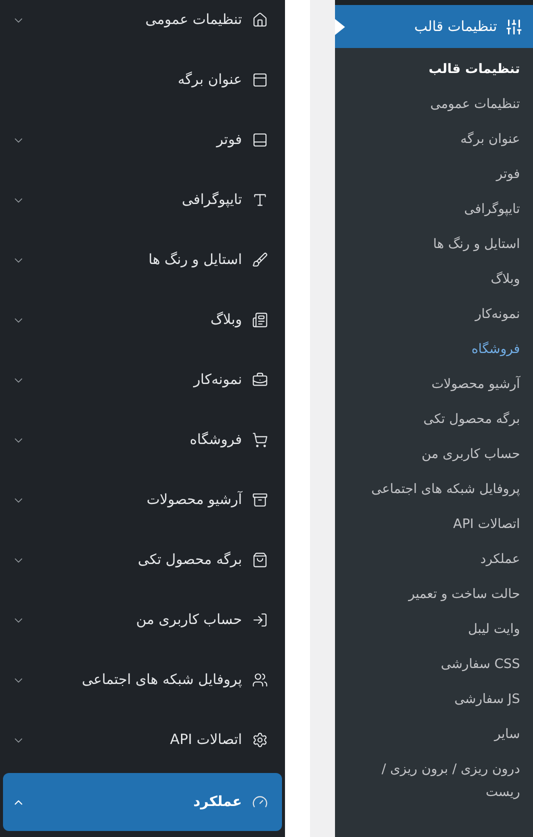  Describe the element at coordinates (260, 20) in the screenshot. I see `home-icon` at that location.